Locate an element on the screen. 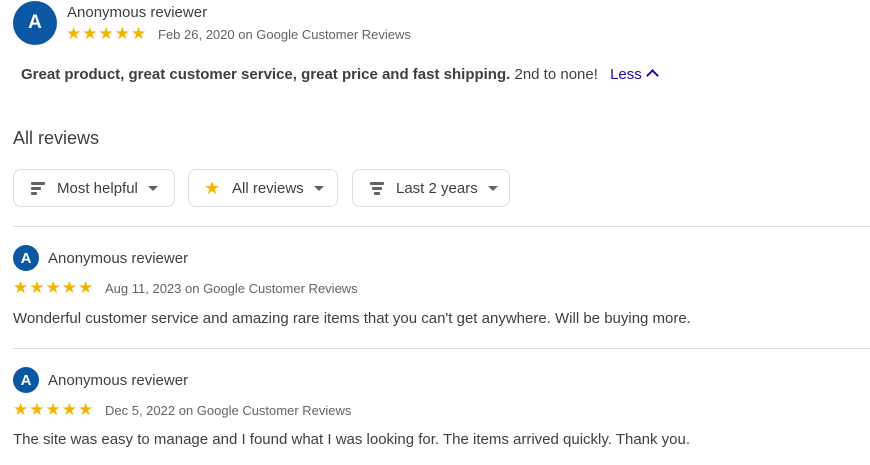  less-link: Less is located at coordinates (634, 74).